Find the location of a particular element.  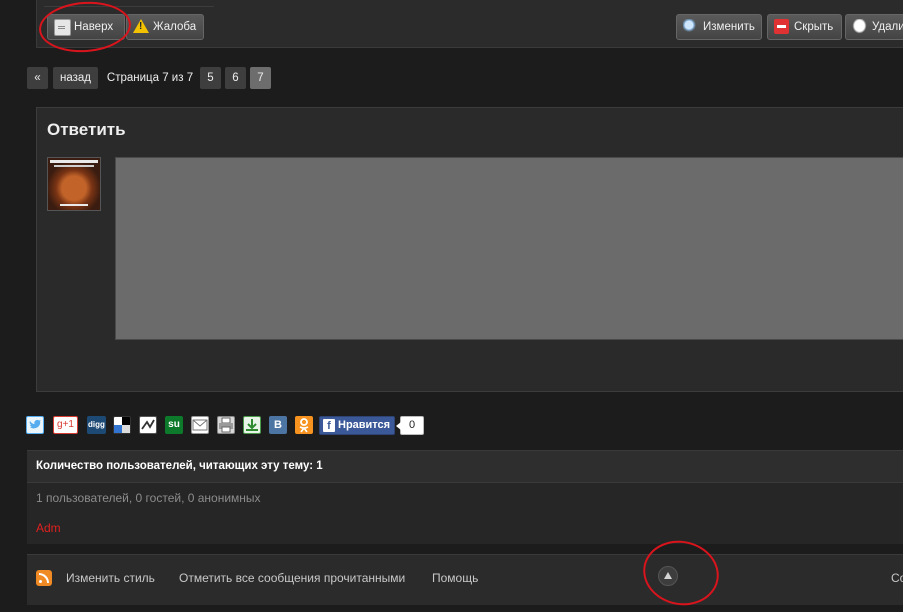

scroll-to-top-icon is located at coordinates (668, 576).